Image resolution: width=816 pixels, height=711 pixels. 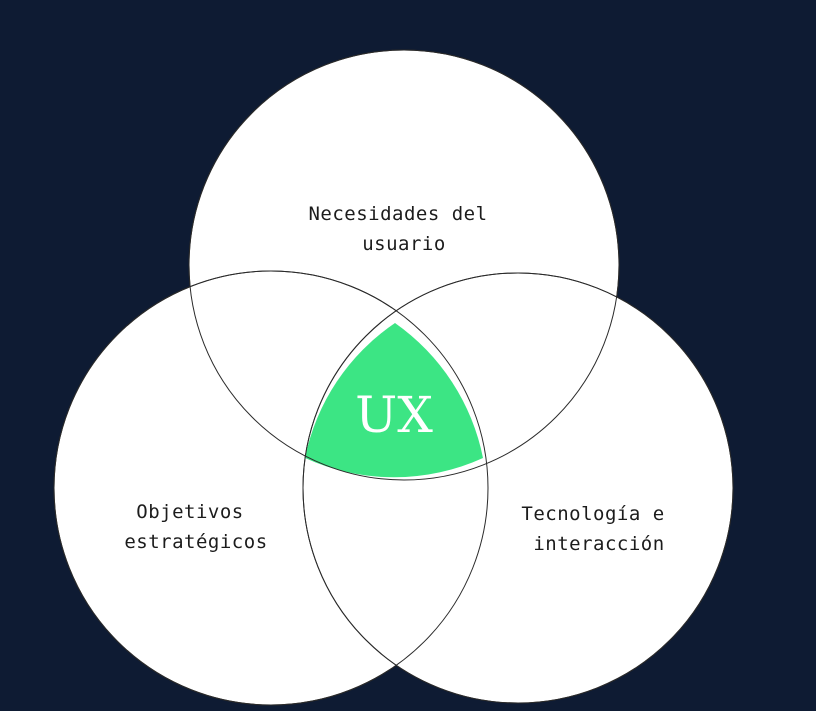 What do you see at coordinates (592, 514) in the screenshot?
I see `label-technology-interaction-line-1: Tecnología e` at bounding box center [592, 514].